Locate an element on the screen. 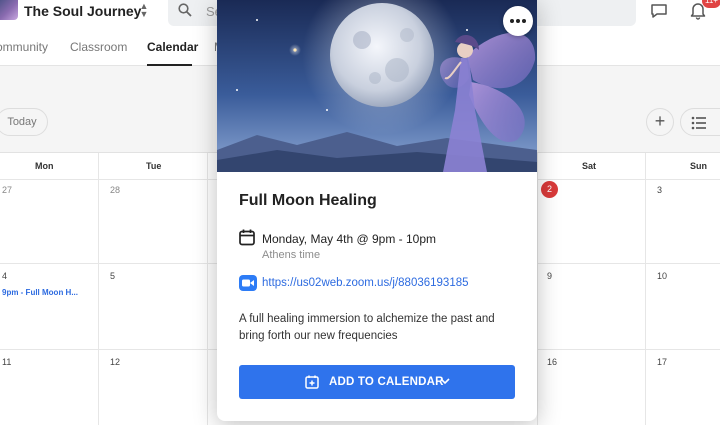 The width and height of the screenshot is (720, 425). event-title: Full Moon Healing is located at coordinates (308, 200).